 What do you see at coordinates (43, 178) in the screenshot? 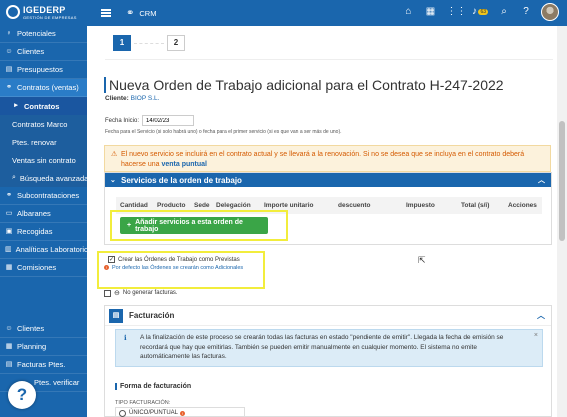
I see `sidebar-item-busqueda-avanzada: ⌕ Búsqueda avanzada` at bounding box center [43, 178].